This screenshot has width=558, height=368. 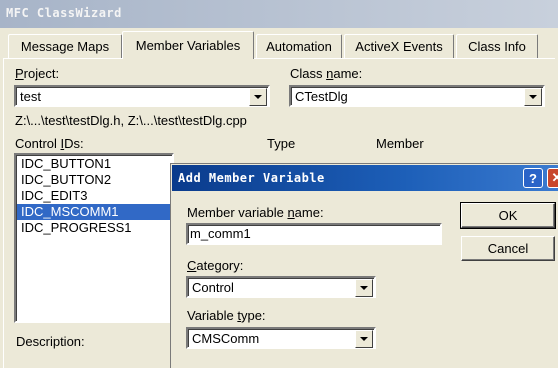 I want to click on tab-label: Automation, so click(x=299, y=46).